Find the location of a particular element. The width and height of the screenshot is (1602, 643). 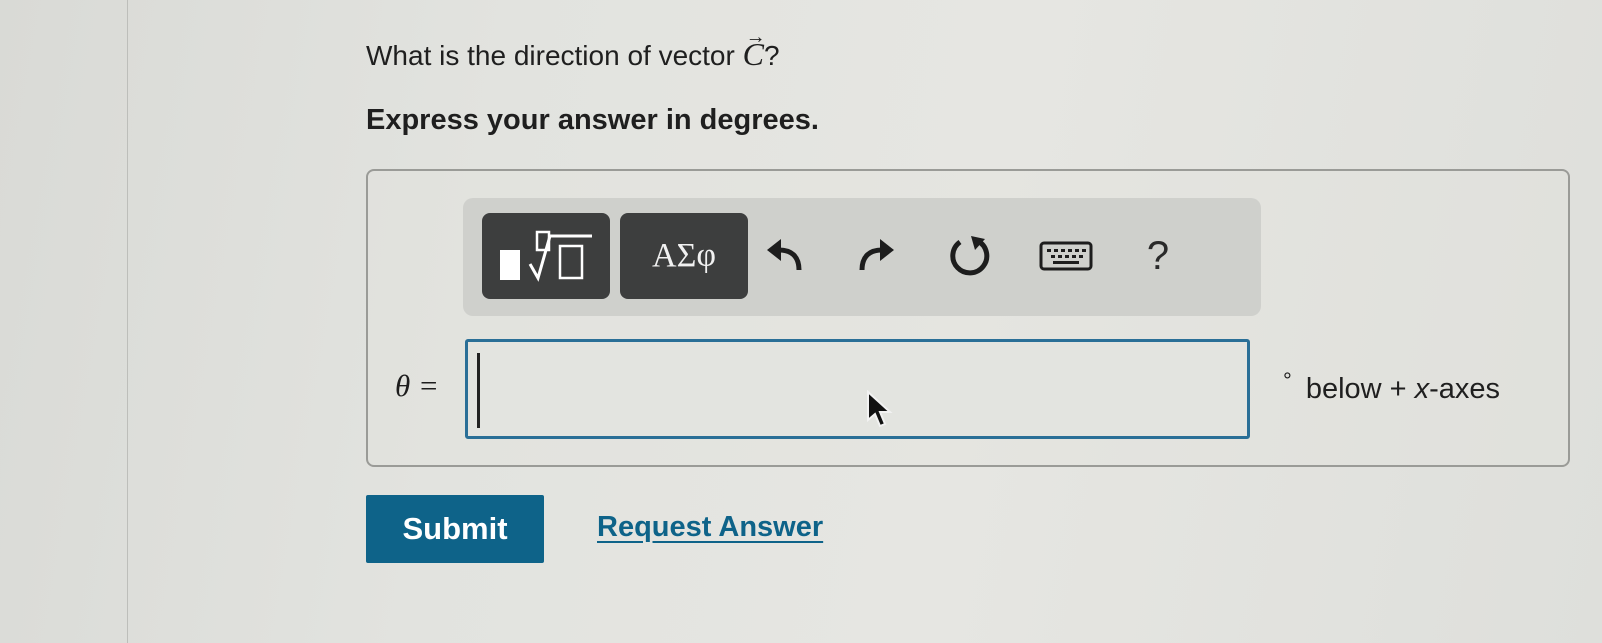

vector-arrow-icon: → is located at coordinates (755, 37).